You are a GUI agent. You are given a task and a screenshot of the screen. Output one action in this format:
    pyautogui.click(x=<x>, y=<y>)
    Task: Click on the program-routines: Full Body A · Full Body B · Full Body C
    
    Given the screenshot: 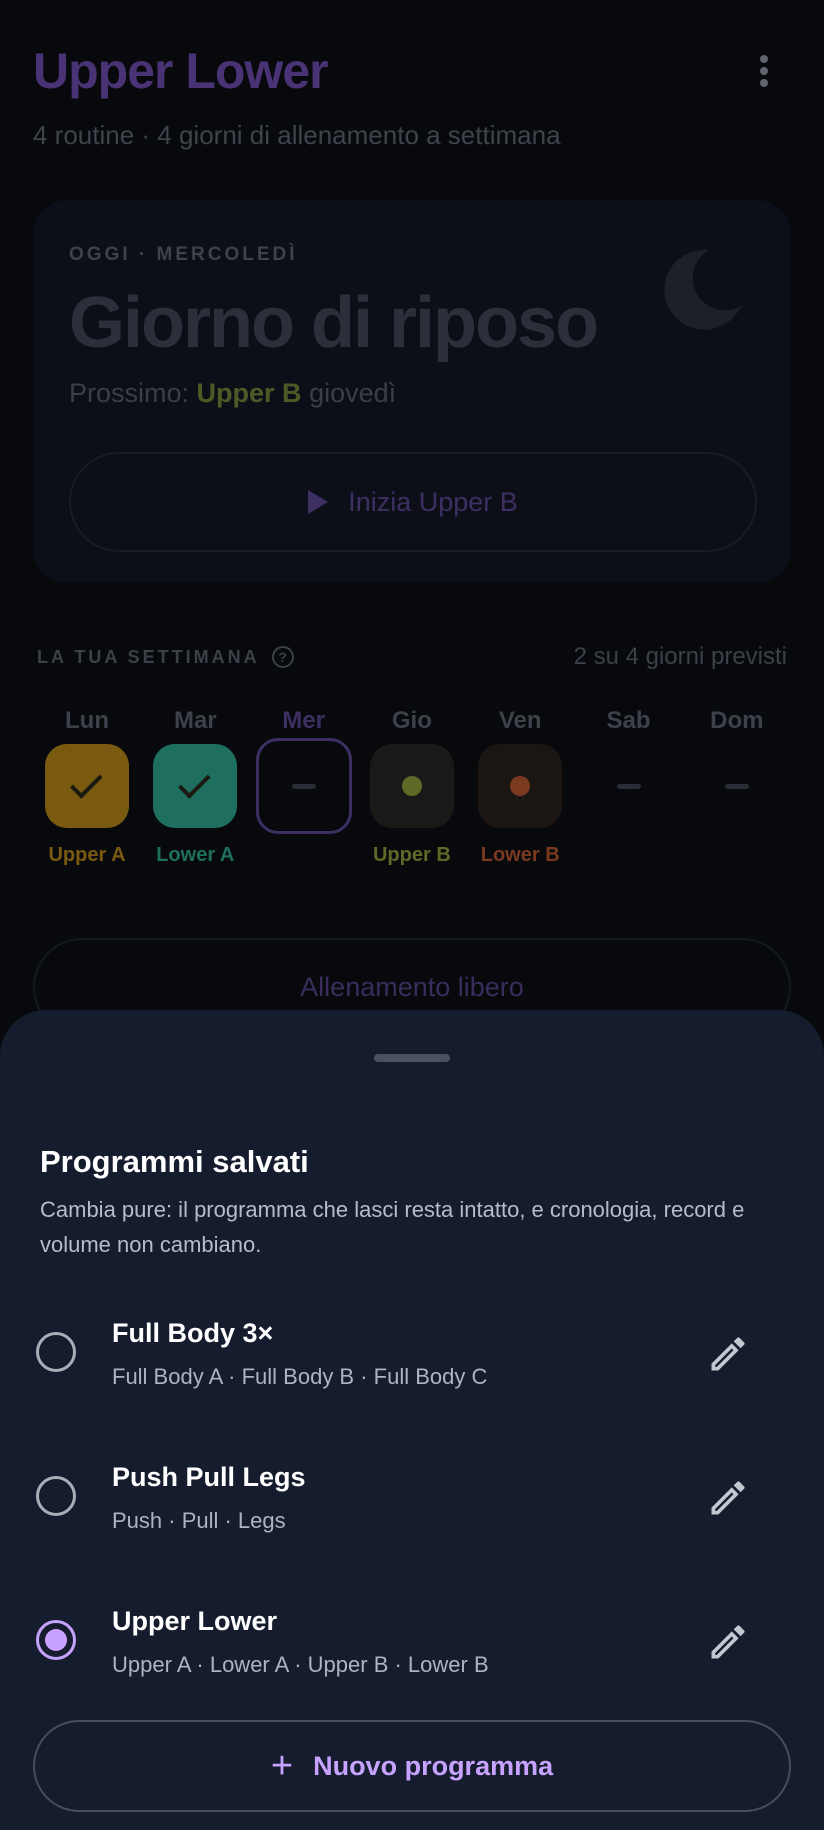 What is the action you would take?
    pyautogui.click(x=300, y=1376)
    